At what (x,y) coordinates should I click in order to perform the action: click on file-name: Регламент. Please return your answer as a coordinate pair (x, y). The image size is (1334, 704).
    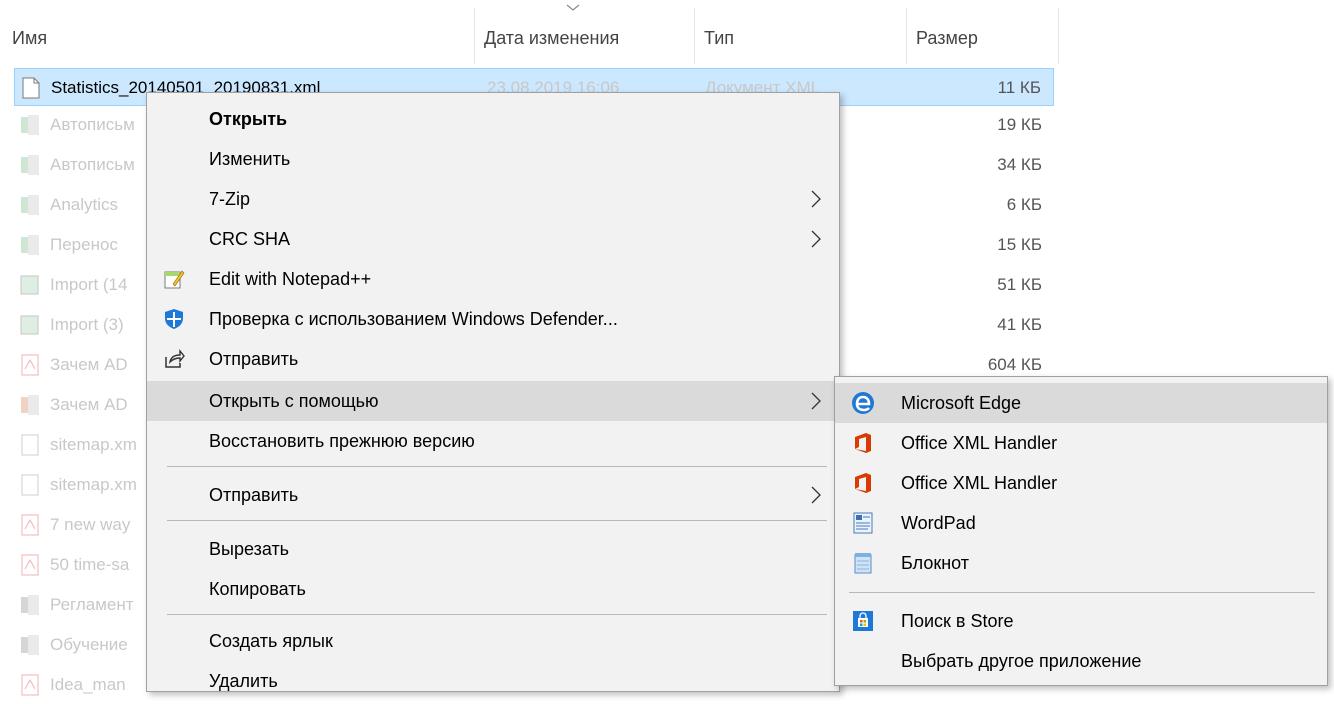
    Looking at the image, I should click on (92, 604).